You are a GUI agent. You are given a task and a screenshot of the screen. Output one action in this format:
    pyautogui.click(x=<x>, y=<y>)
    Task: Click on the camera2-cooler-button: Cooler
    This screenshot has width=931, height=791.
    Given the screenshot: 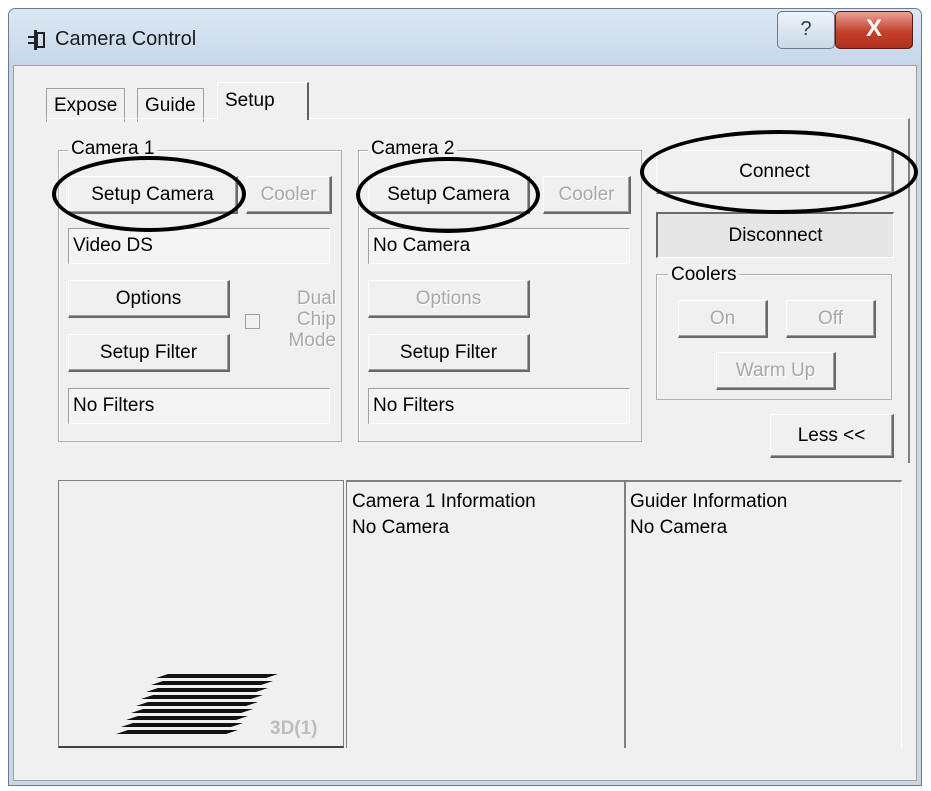 What is the action you would take?
    pyautogui.click(x=587, y=195)
    